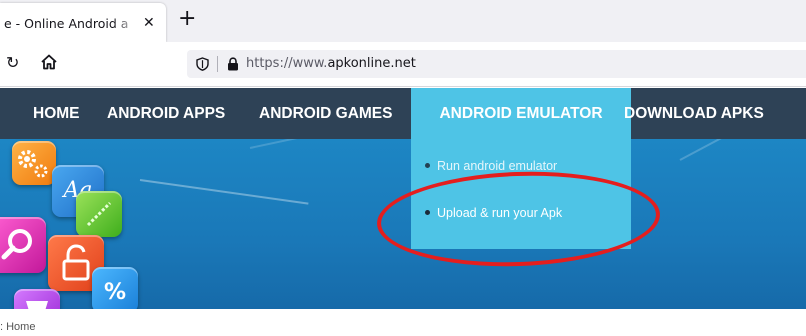 The width and height of the screenshot is (806, 336). I want to click on shop-app-tile, so click(37, 299).